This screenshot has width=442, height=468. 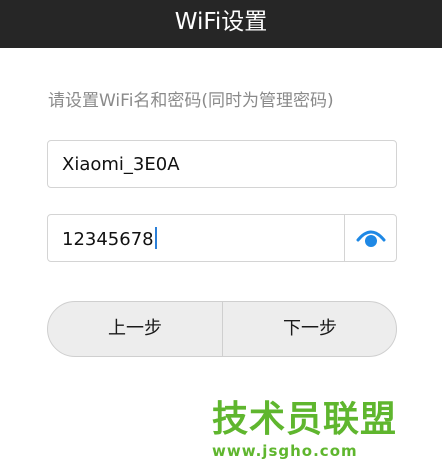 I want to click on previous-step-button: 上一步, so click(x=135, y=329).